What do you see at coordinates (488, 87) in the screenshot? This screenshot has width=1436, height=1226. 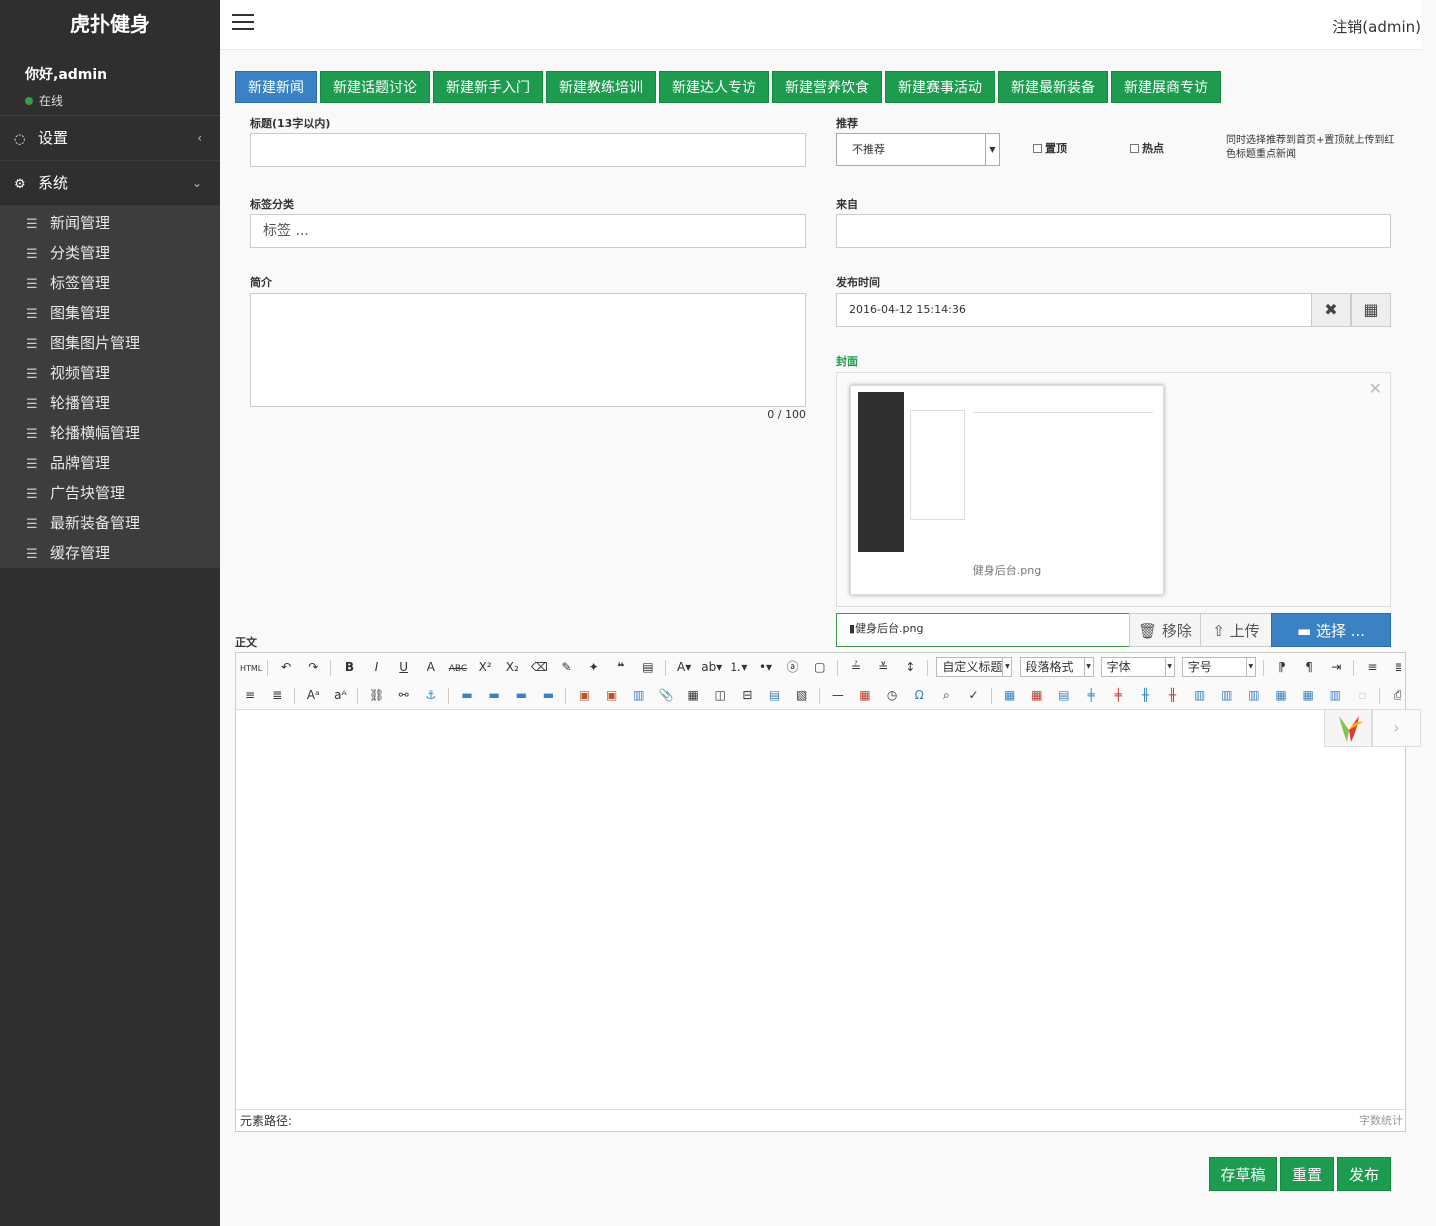 I see `tab-new-beginner: 新建新手入门` at bounding box center [488, 87].